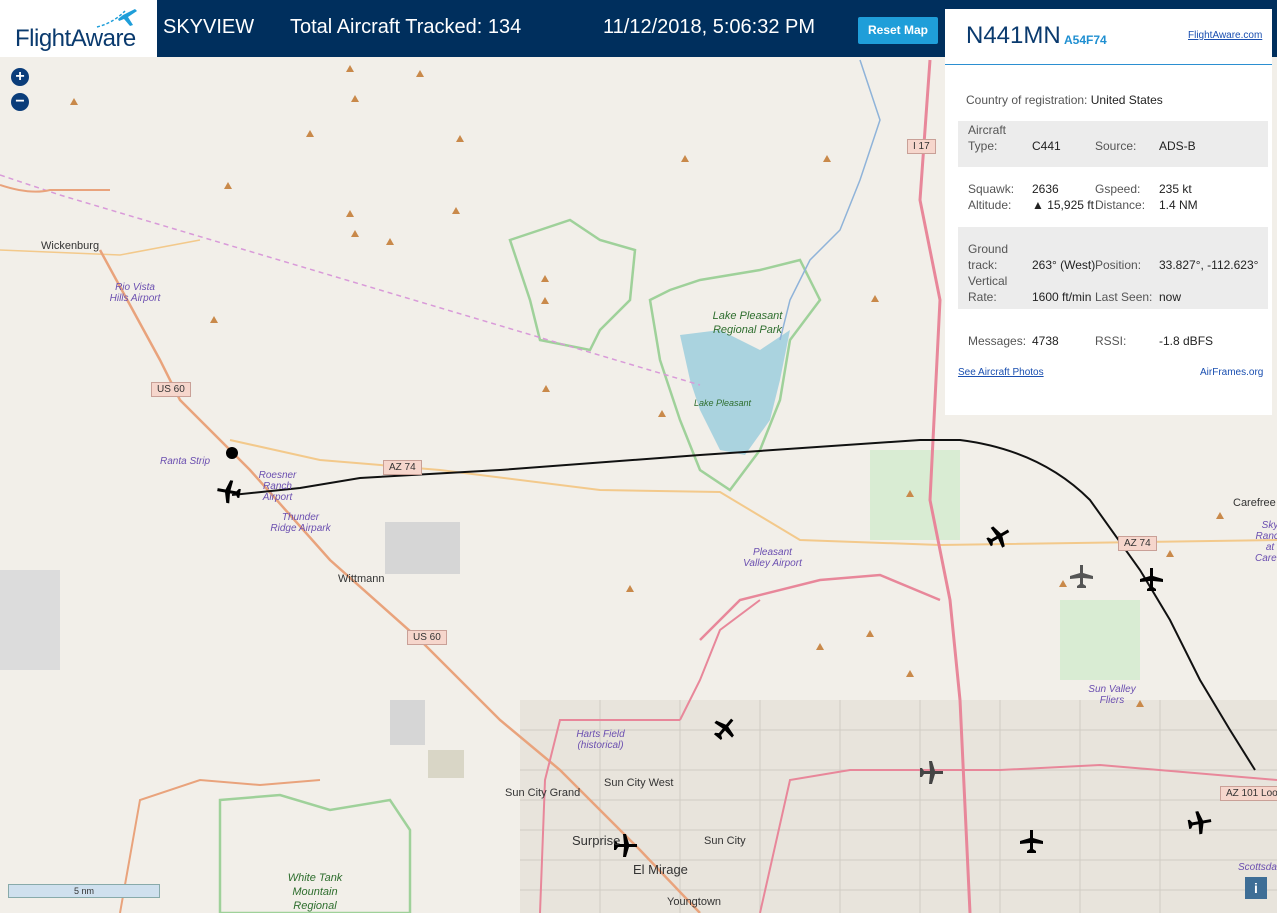 The height and width of the screenshot is (913, 1277). I want to click on aircraft-hex: A54F74, so click(1085, 40).